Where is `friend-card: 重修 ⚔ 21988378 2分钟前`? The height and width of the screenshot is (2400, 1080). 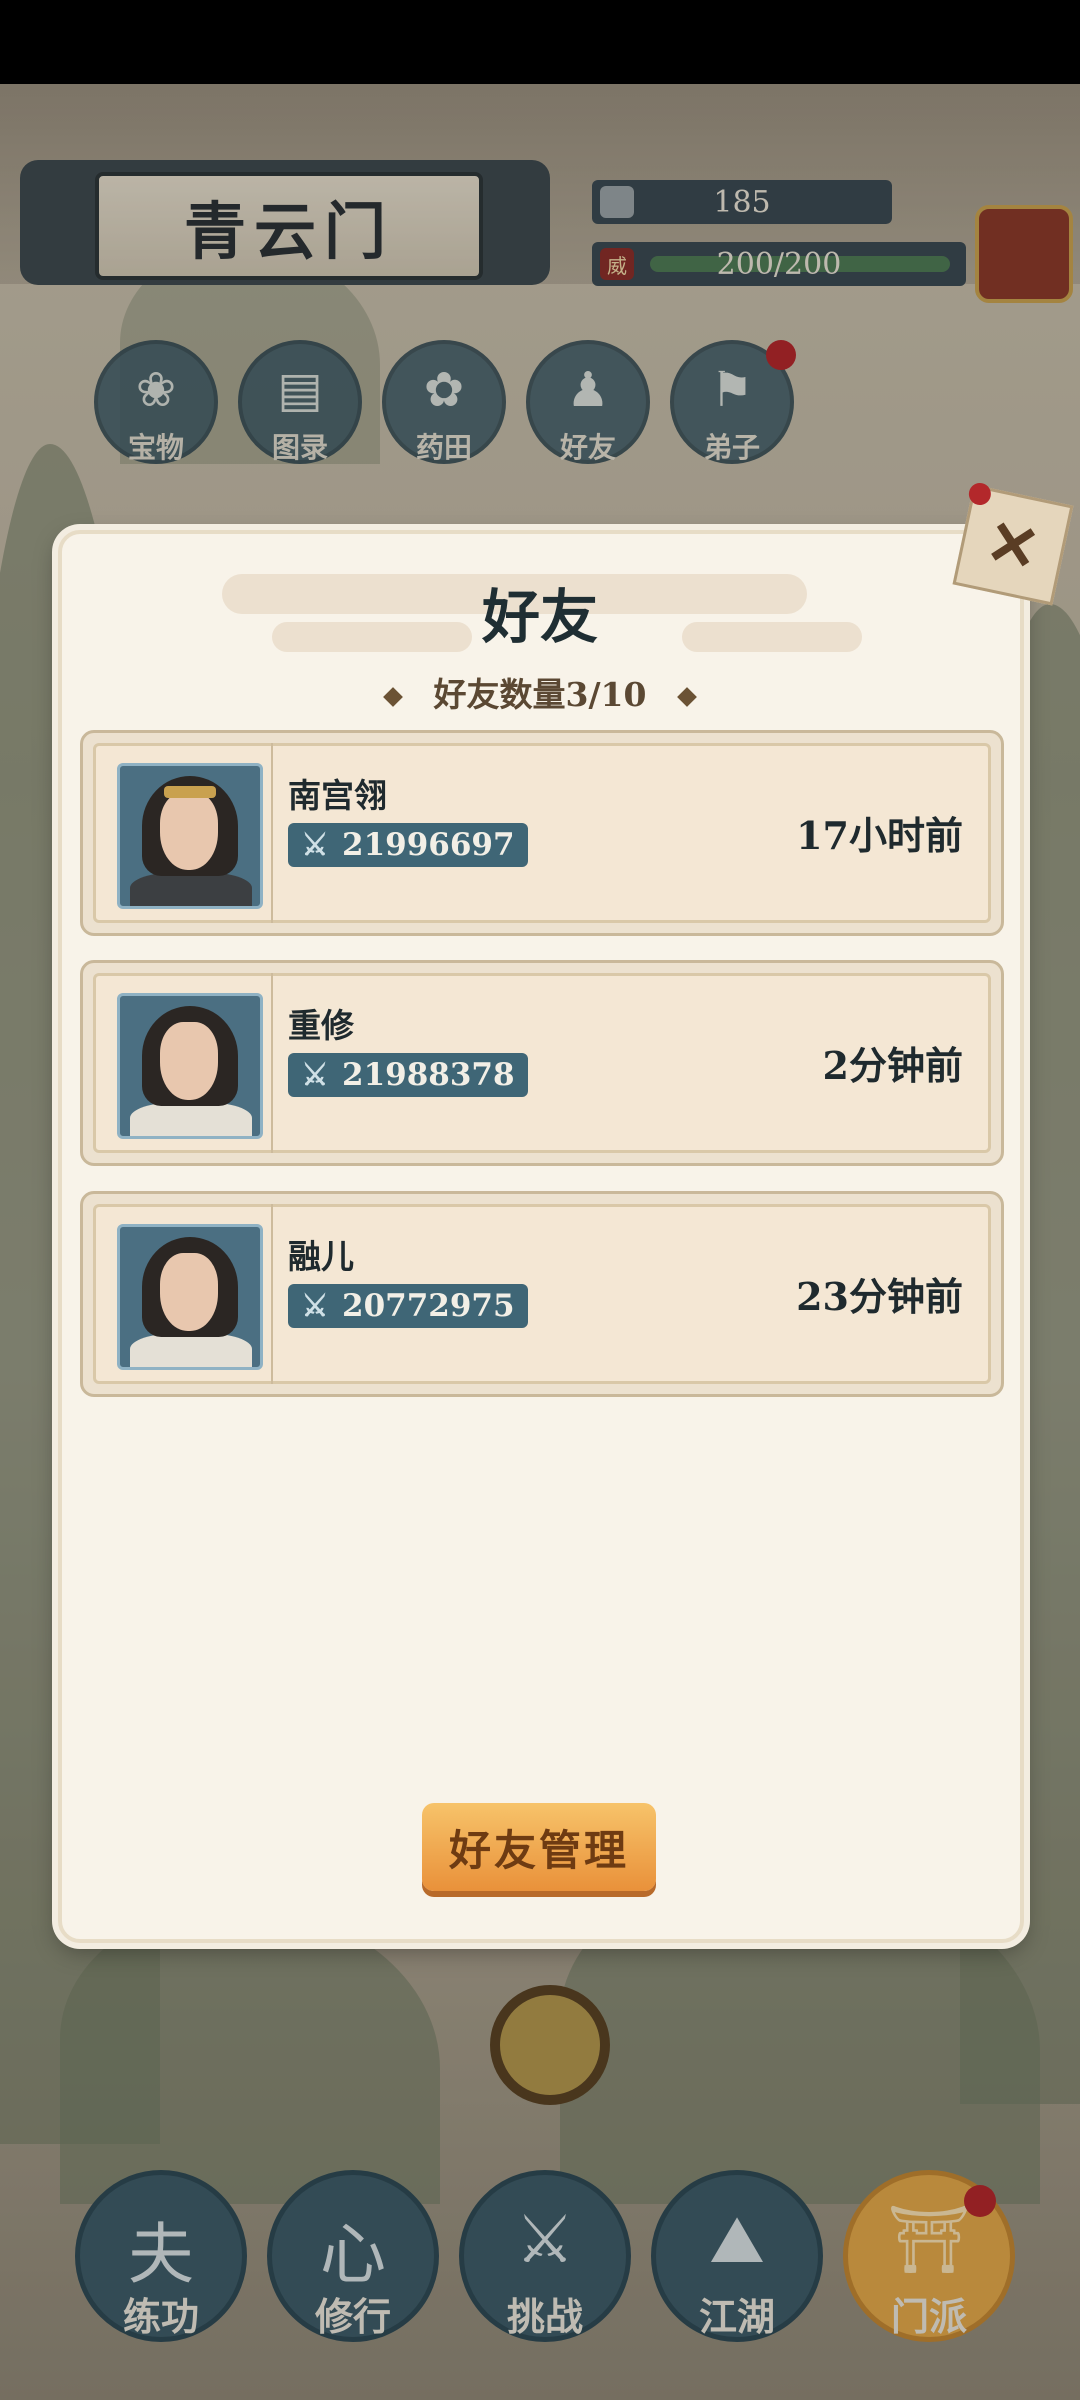
friend-card: 重修 ⚔ 21988378 2分钟前 is located at coordinates (542, 1063).